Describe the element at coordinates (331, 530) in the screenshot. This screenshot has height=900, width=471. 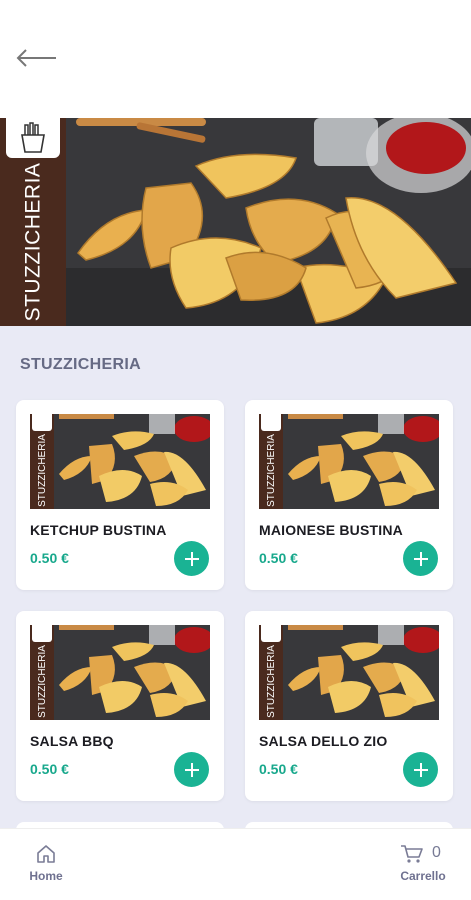
I see `product-name: MAIONESE BUSTINA` at that location.